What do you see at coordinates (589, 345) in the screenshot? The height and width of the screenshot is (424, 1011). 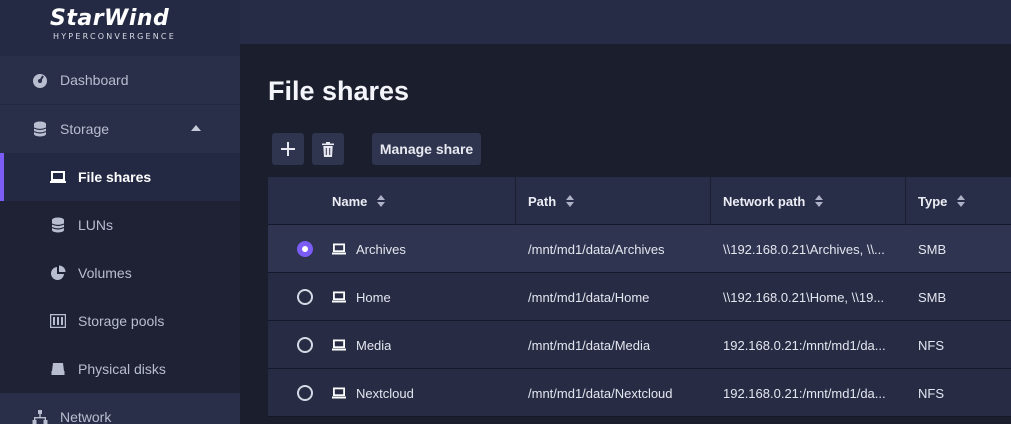 I see `share-path: /mnt/md1/data/Media` at bounding box center [589, 345].